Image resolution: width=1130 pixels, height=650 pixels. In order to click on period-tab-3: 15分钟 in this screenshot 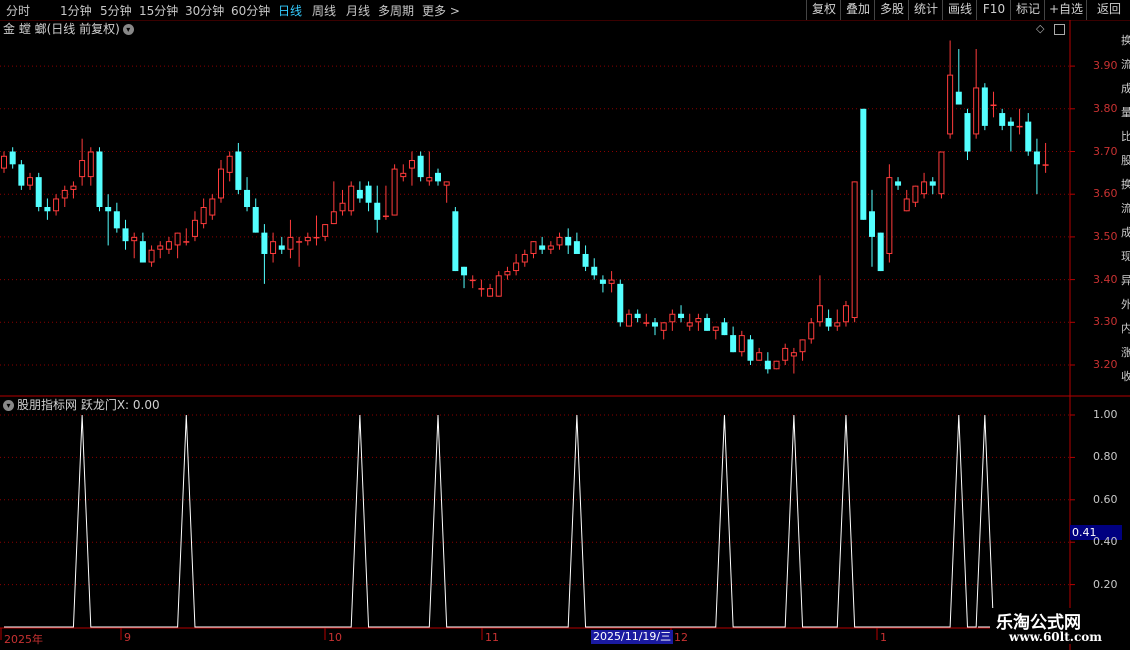, I will do `click(158, 10)`.